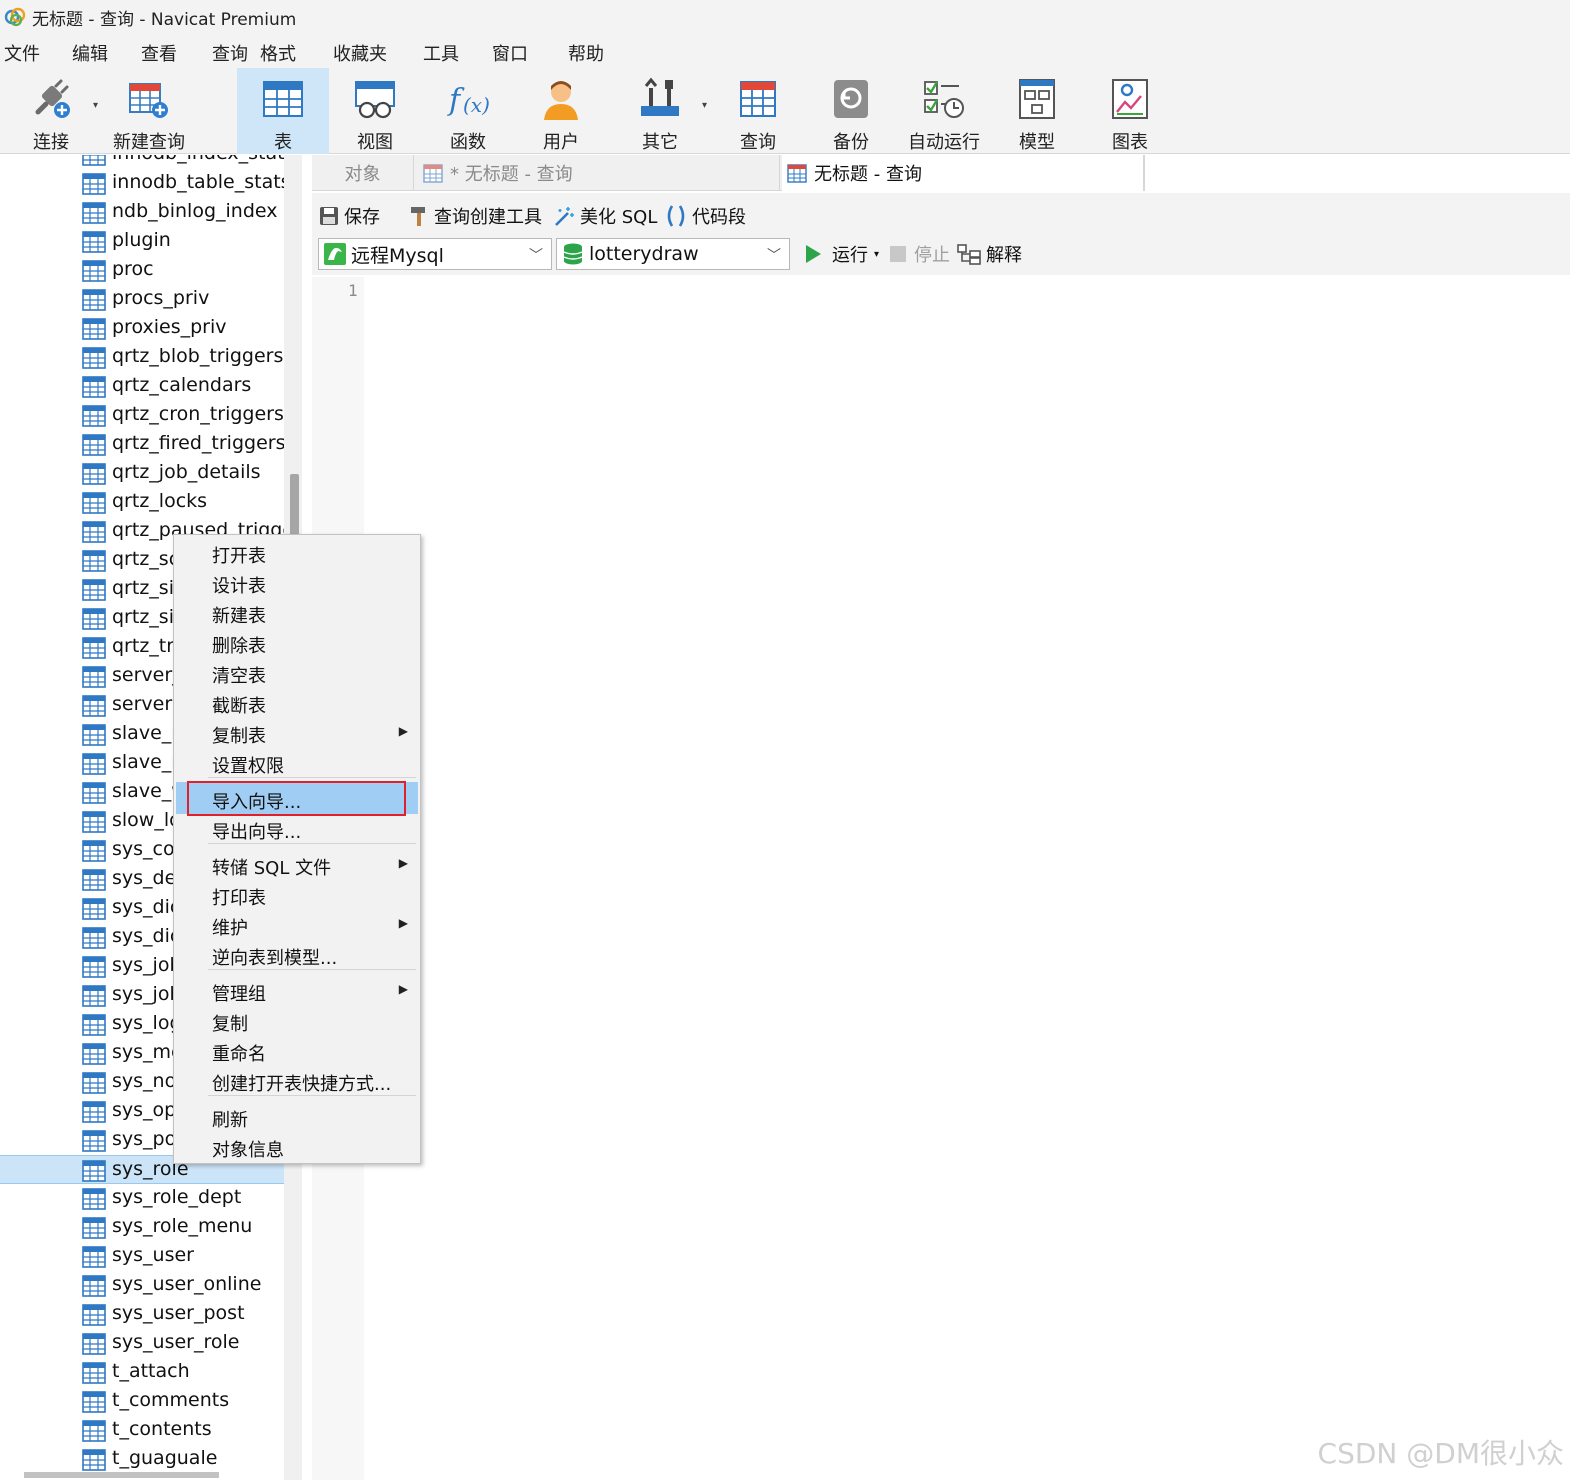 The height and width of the screenshot is (1480, 1570). Describe the element at coordinates (142, 162) in the screenshot. I see `tree-item-table: innodb_index_stats` at that location.